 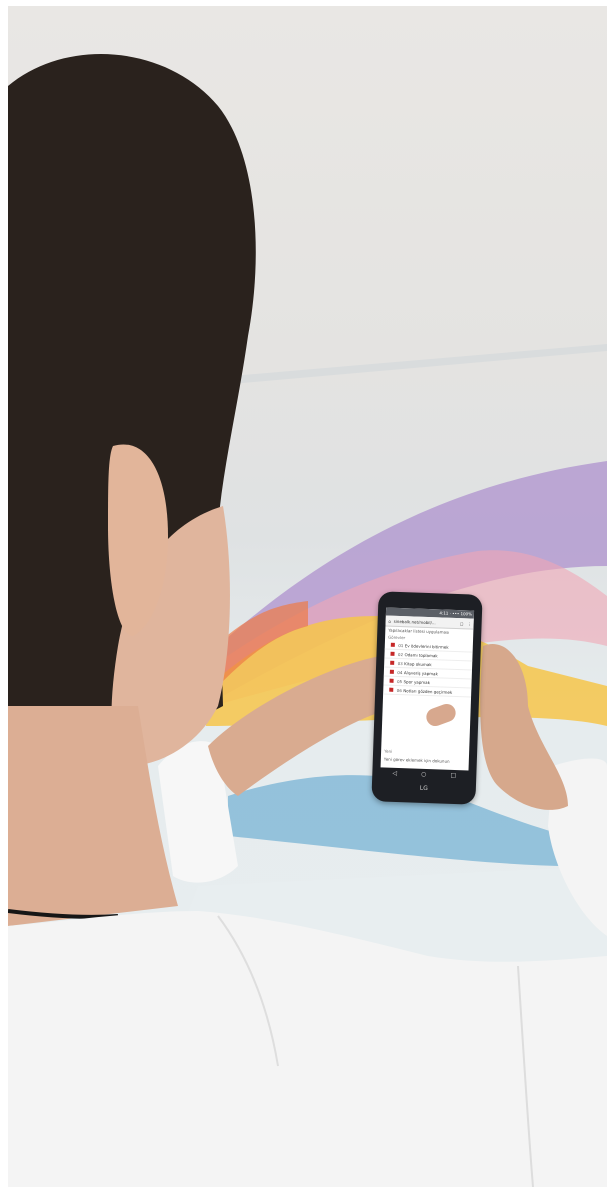 What do you see at coordinates (462, 623) in the screenshot?
I see `tabs-icon: ▢` at bounding box center [462, 623].